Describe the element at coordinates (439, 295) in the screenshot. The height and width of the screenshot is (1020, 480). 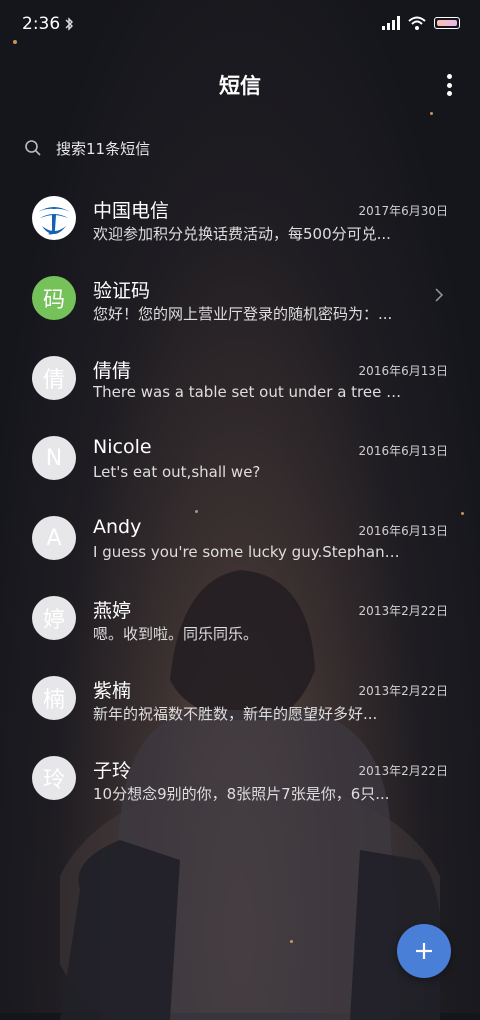
I see `chevron-right-icon` at that location.